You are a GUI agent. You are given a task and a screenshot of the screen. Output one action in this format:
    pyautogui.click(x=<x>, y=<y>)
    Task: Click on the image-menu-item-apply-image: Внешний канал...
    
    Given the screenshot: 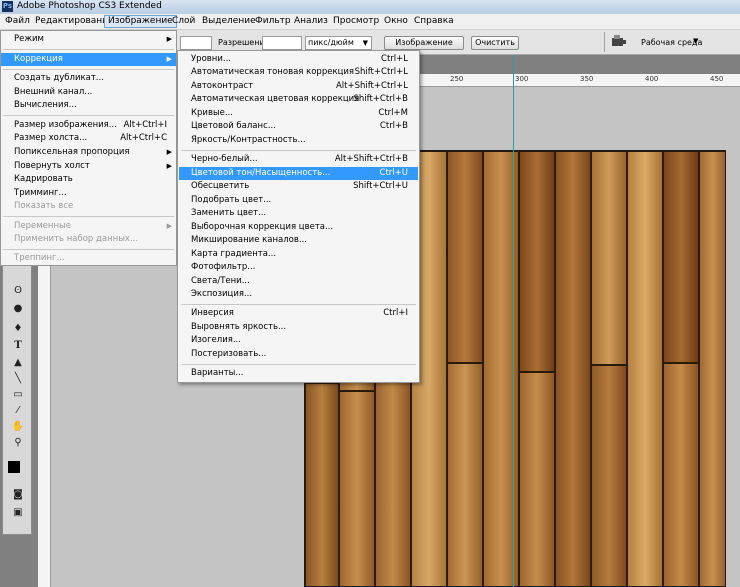 What is the action you would take?
    pyautogui.click(x=88, y=92)
    